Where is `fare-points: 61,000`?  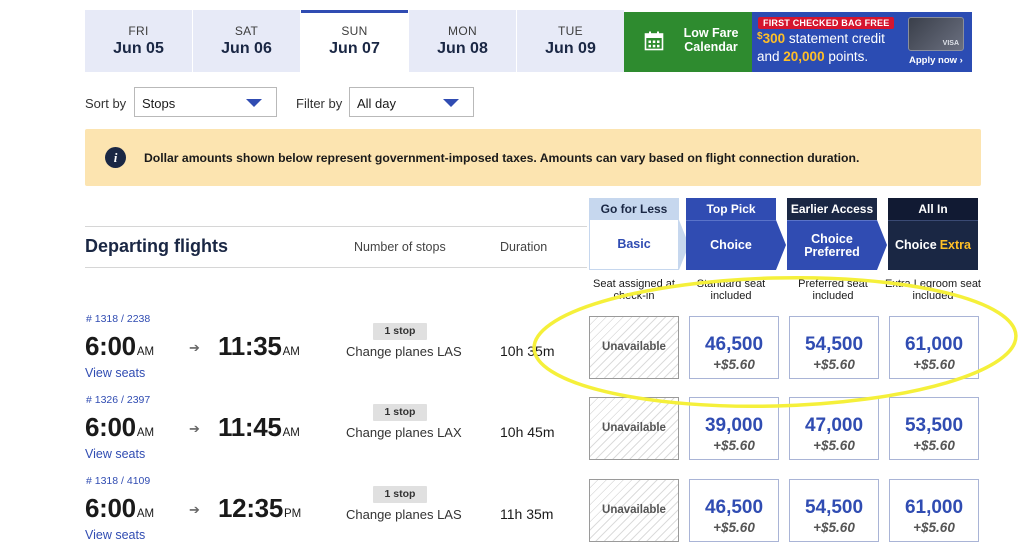
fare-points: 61,000 is located at coordinates (934, 507).